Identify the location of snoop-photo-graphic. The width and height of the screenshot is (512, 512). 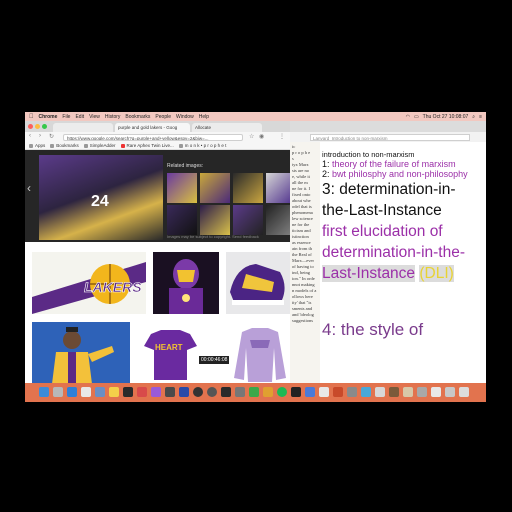
(81, 352).